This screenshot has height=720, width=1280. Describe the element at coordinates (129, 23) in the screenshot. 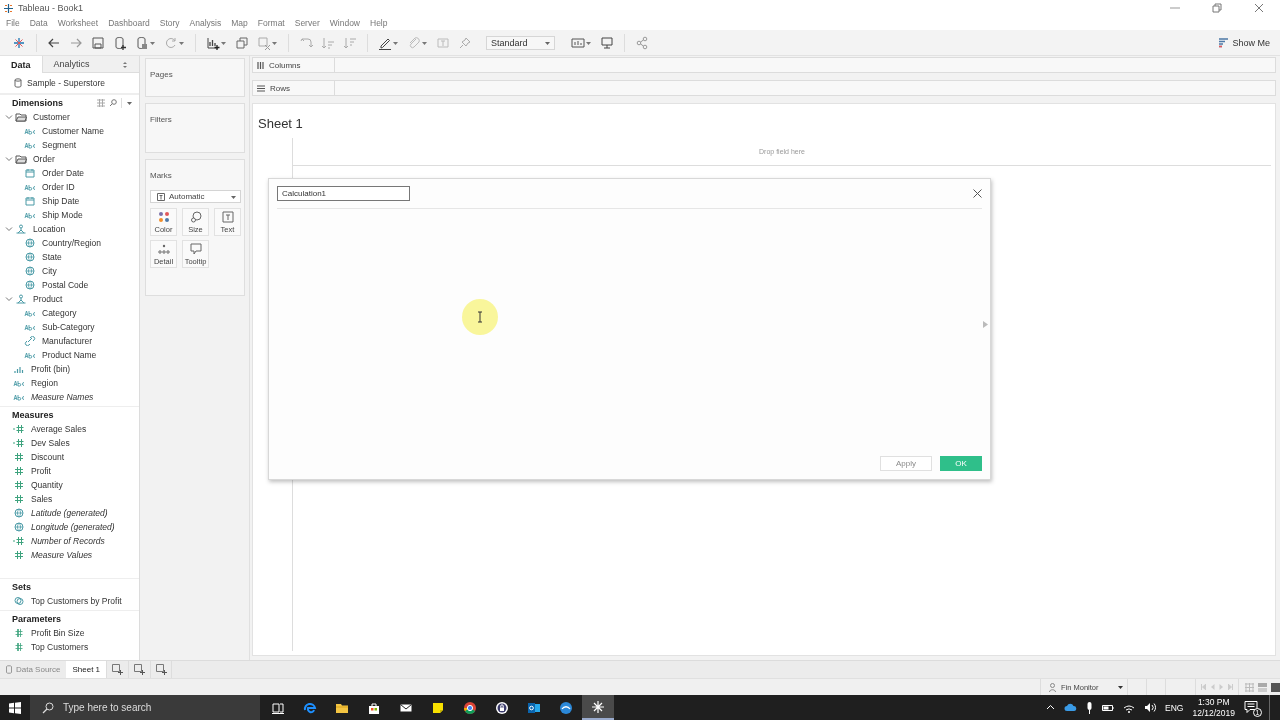

I see `menu-item: Dashboard` at that location.